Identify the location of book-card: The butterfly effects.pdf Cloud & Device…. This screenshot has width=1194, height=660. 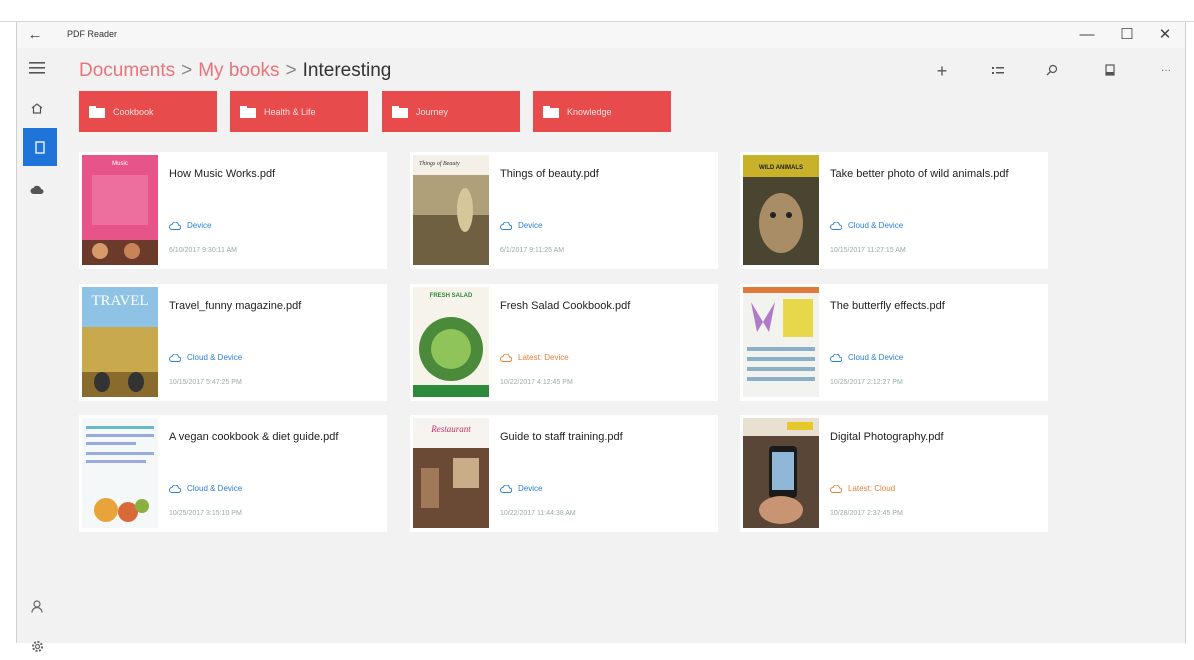
(894, 342).